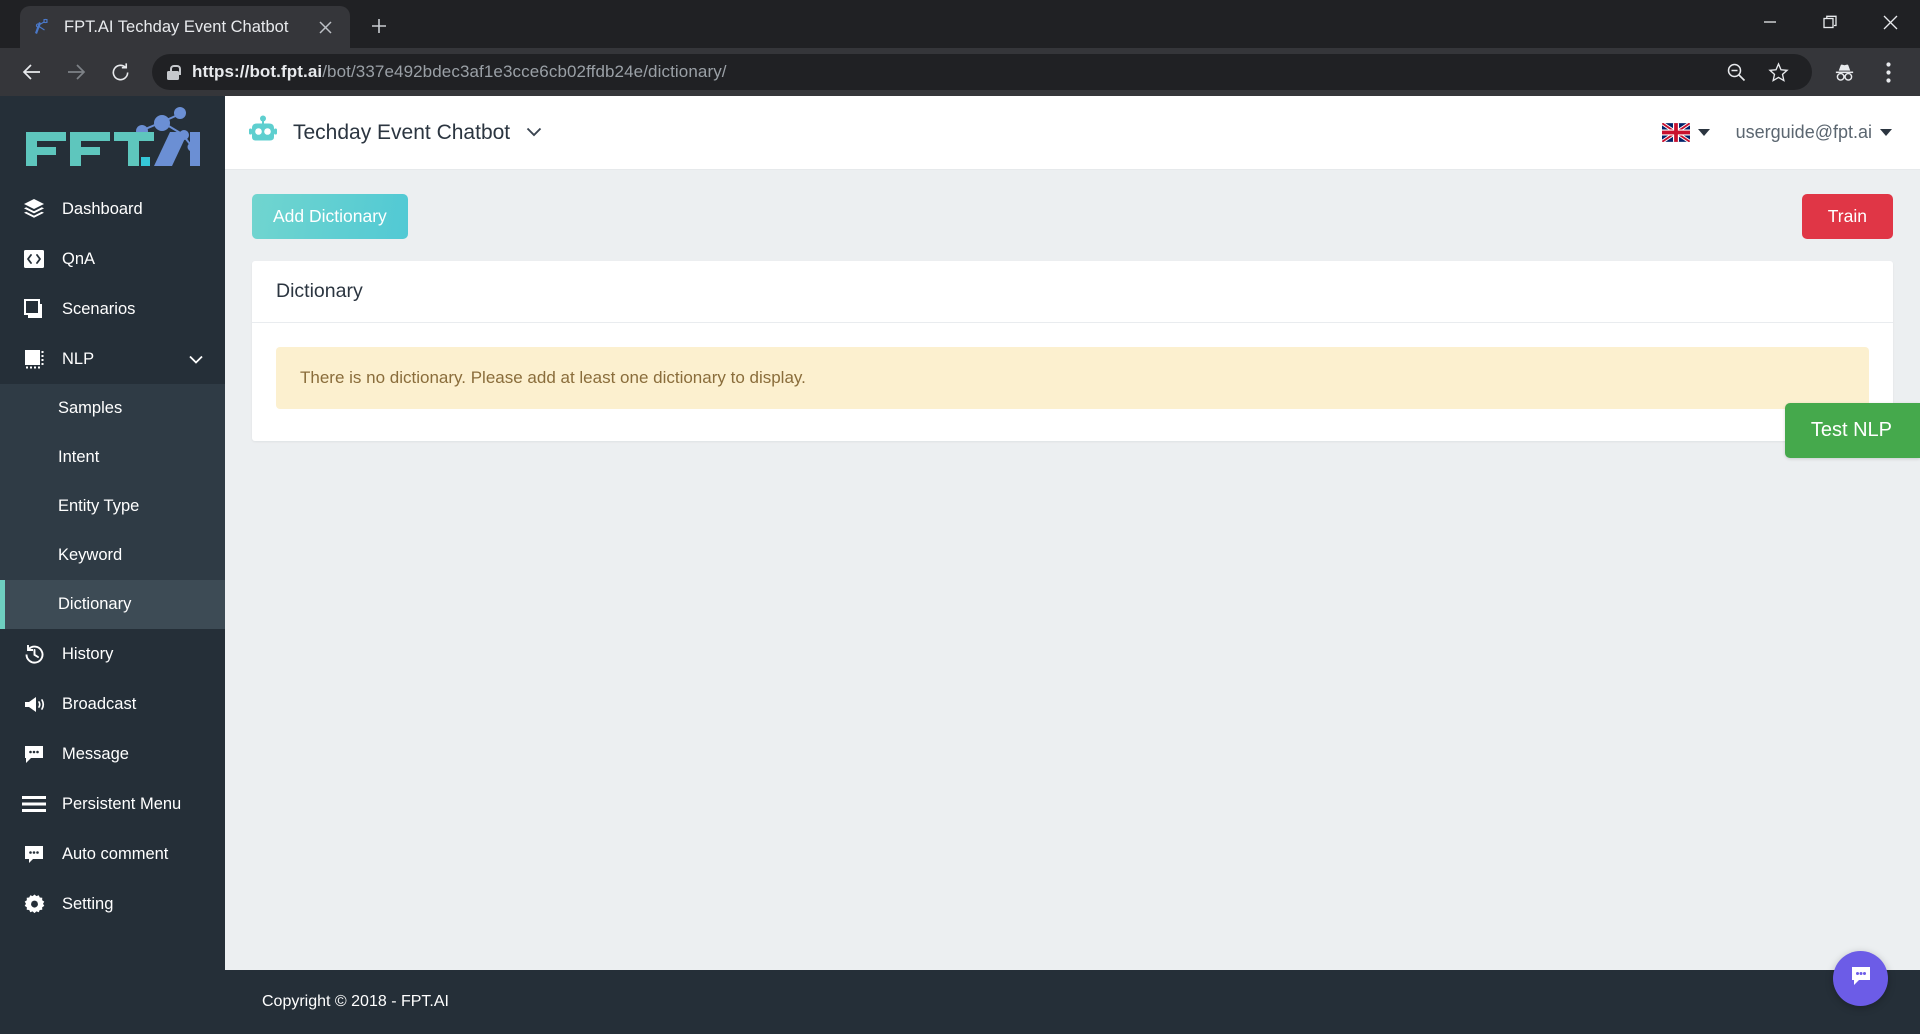 The height and width of the screenshot is (1034, 1920). I want to click on card-header: Dictionary, so click(1072, 292).